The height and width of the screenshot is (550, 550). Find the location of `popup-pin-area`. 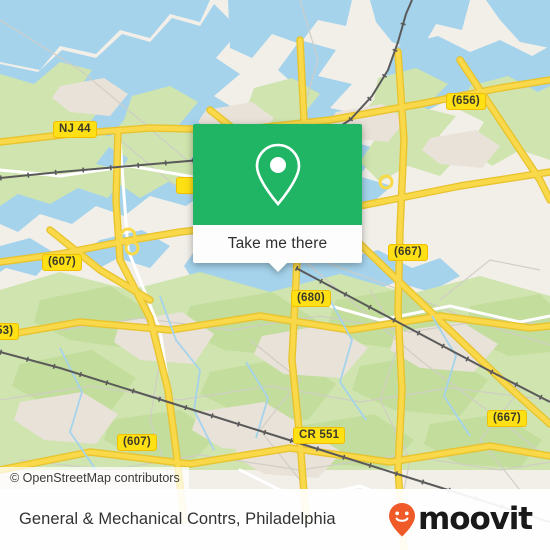

popup-pin-area is located at coordinates (277, 174).